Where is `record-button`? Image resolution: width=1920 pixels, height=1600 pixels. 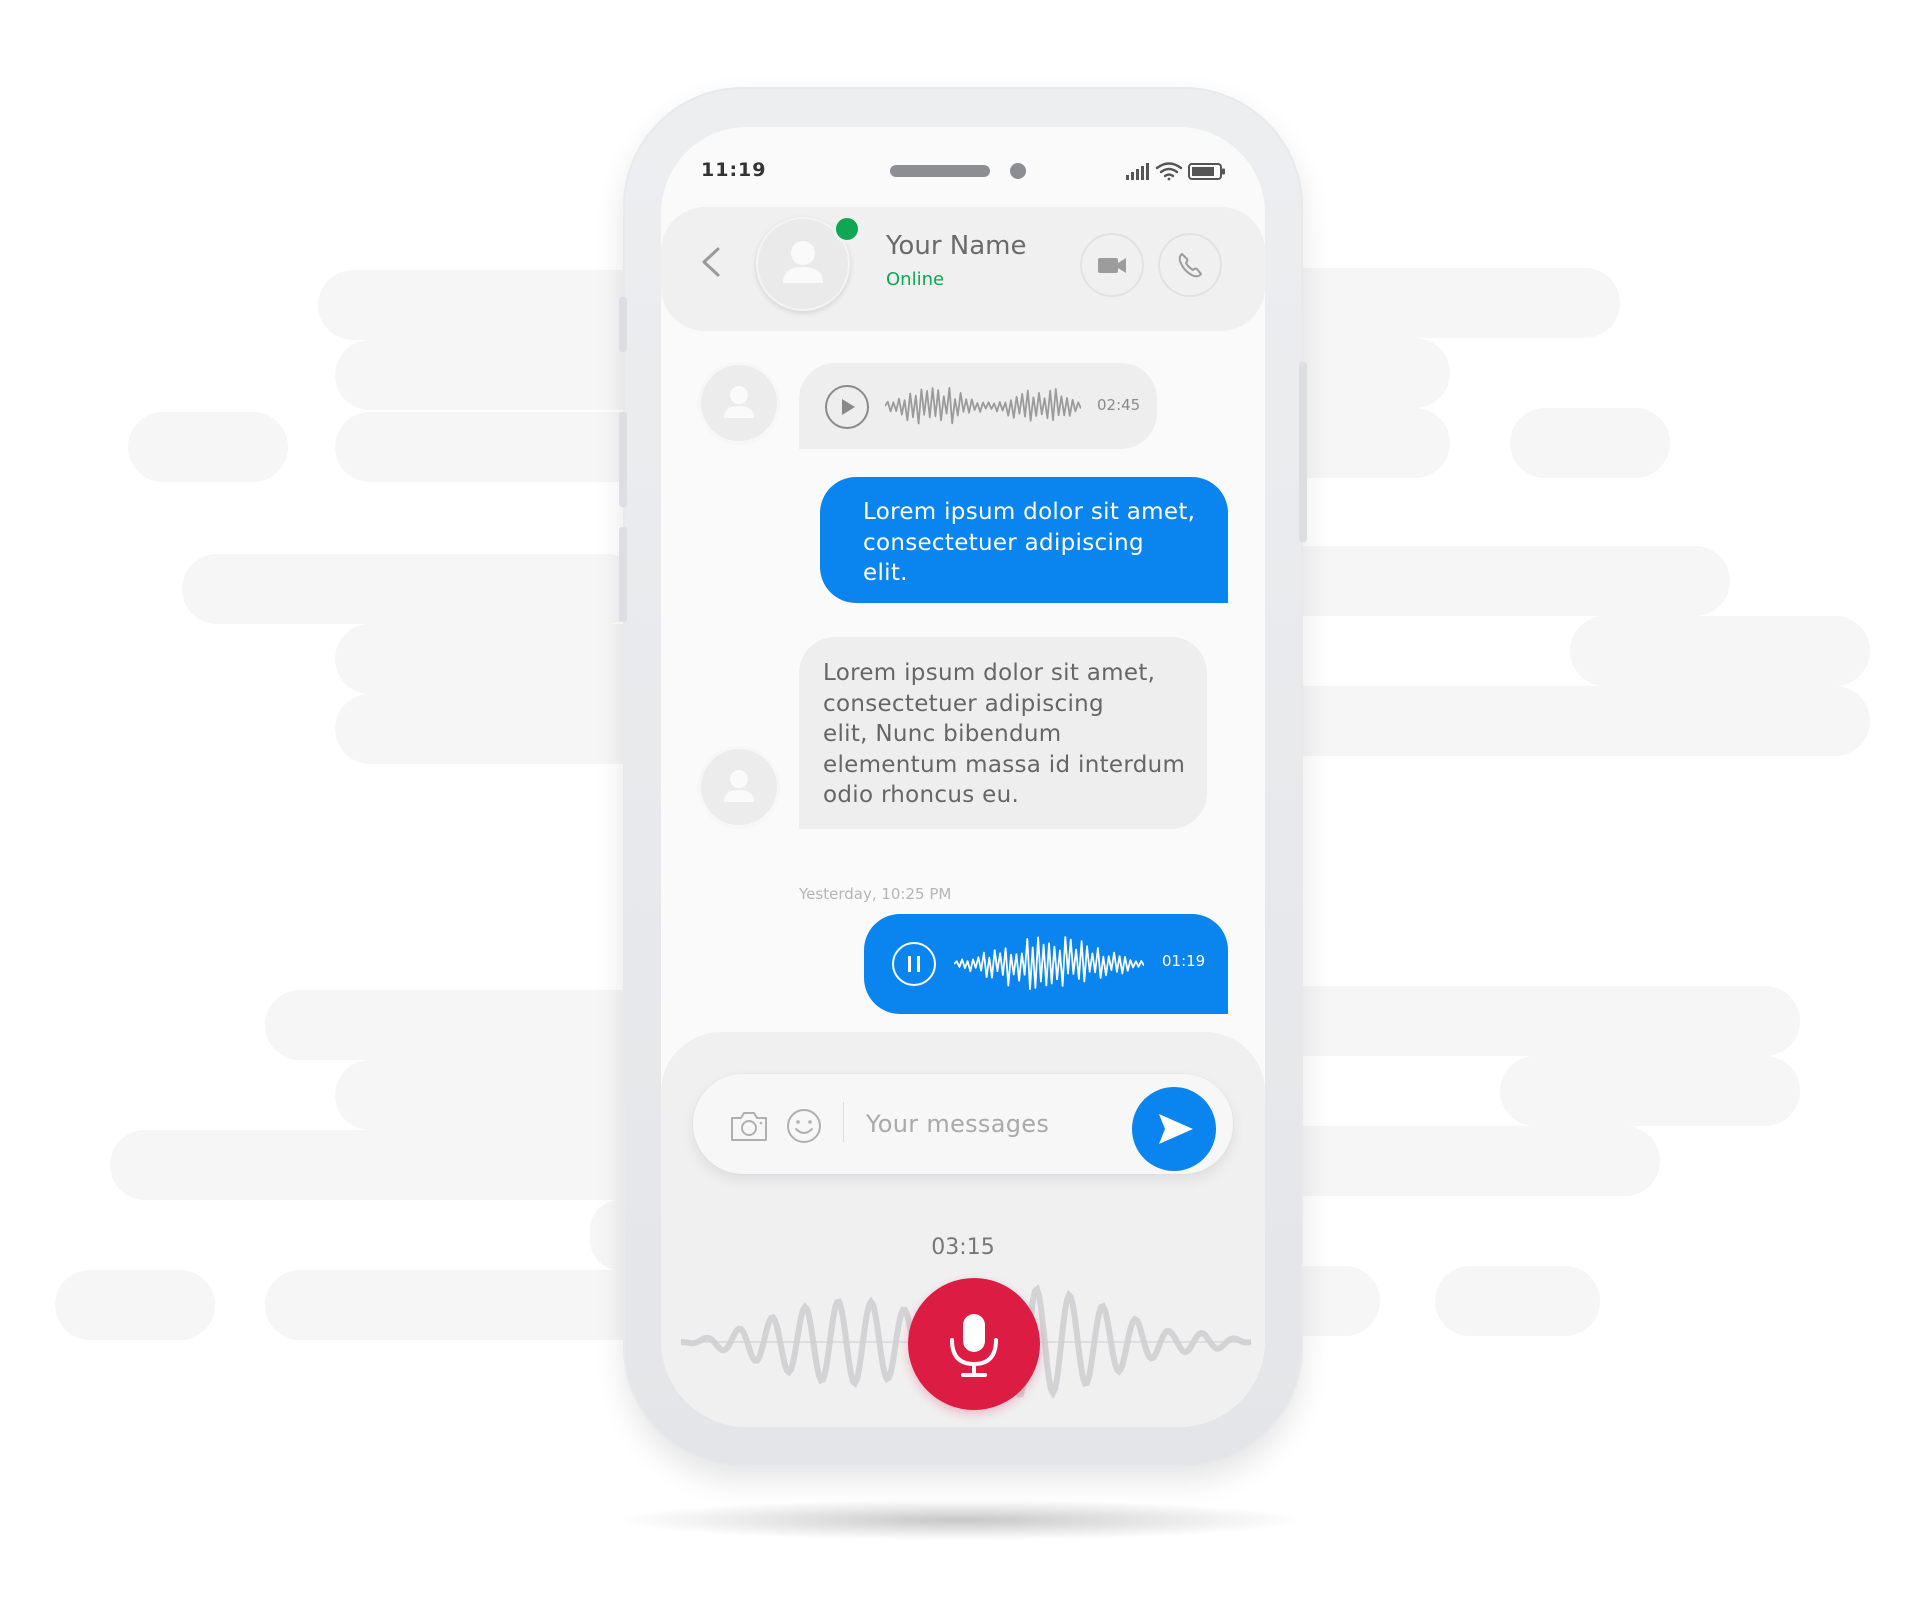 record-button is located at coordinates (974, 1344).